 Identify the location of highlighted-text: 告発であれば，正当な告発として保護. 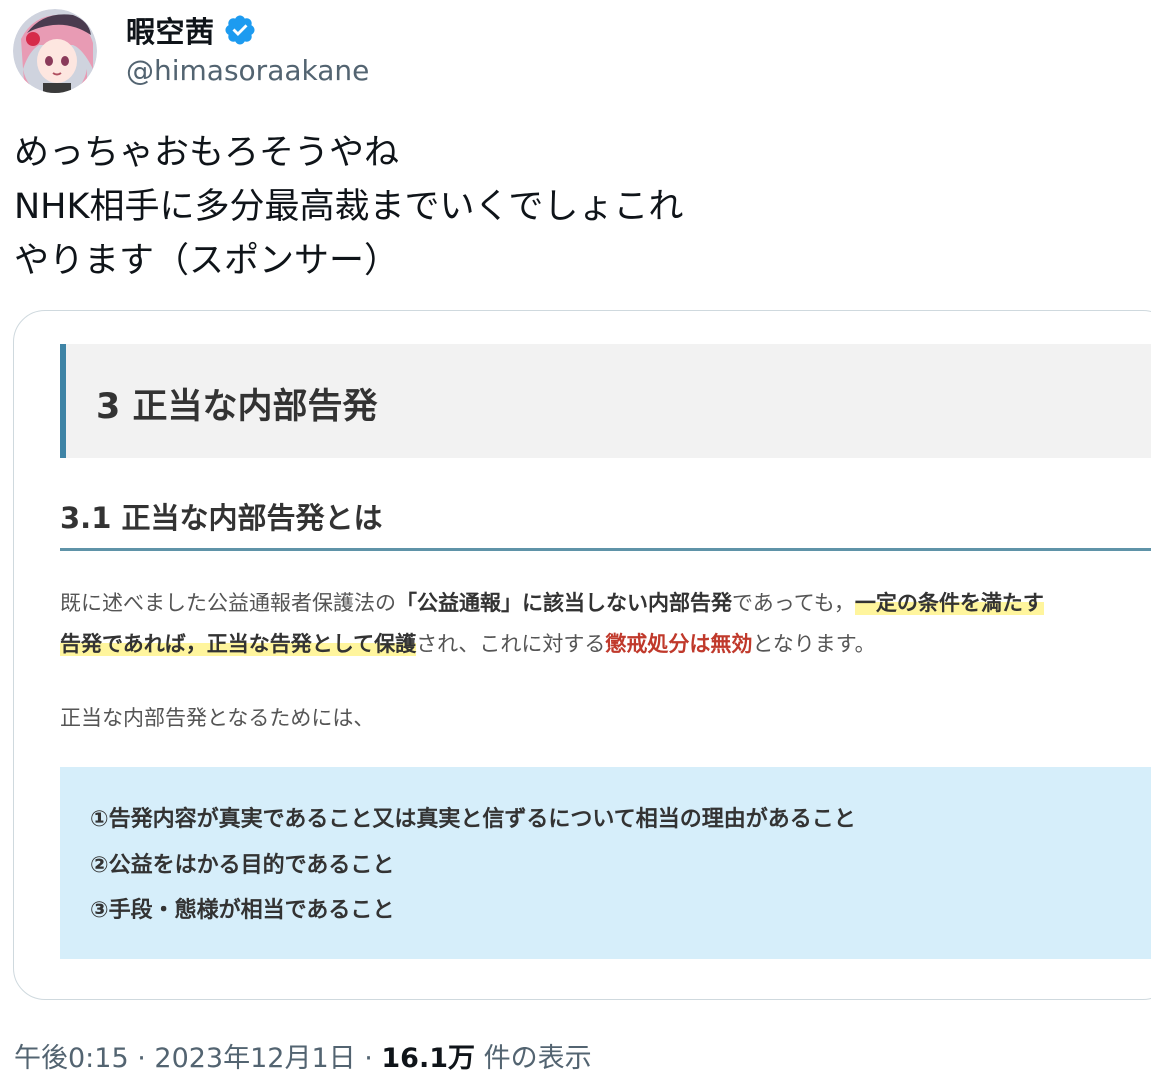
(238, 644).